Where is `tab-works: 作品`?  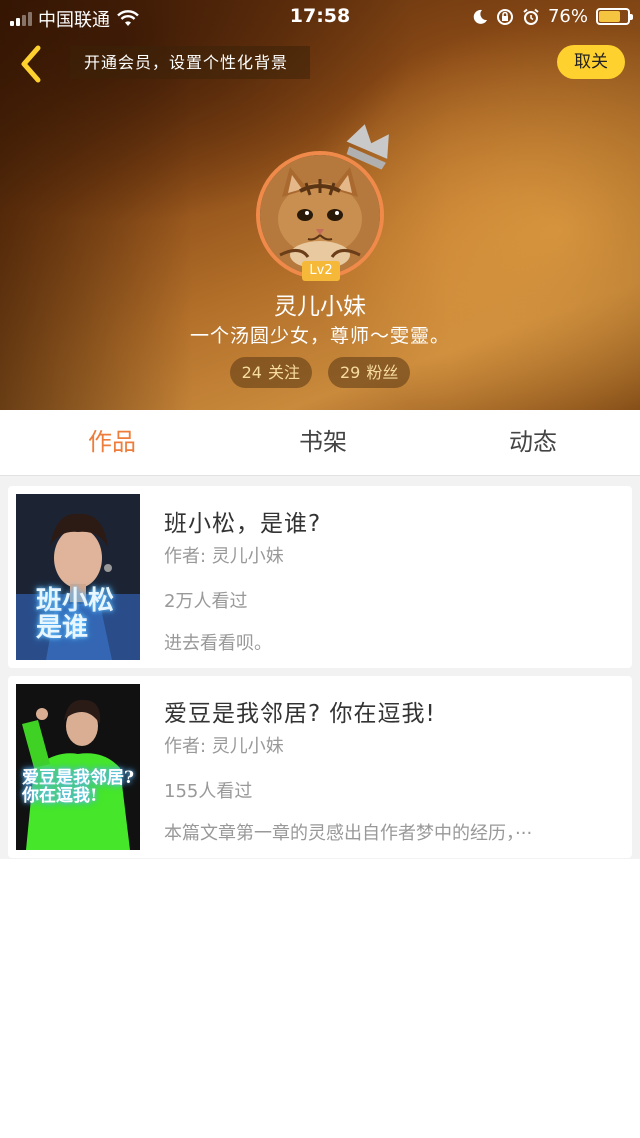 tab-works: 作品 is located at coordinates (112, 443).